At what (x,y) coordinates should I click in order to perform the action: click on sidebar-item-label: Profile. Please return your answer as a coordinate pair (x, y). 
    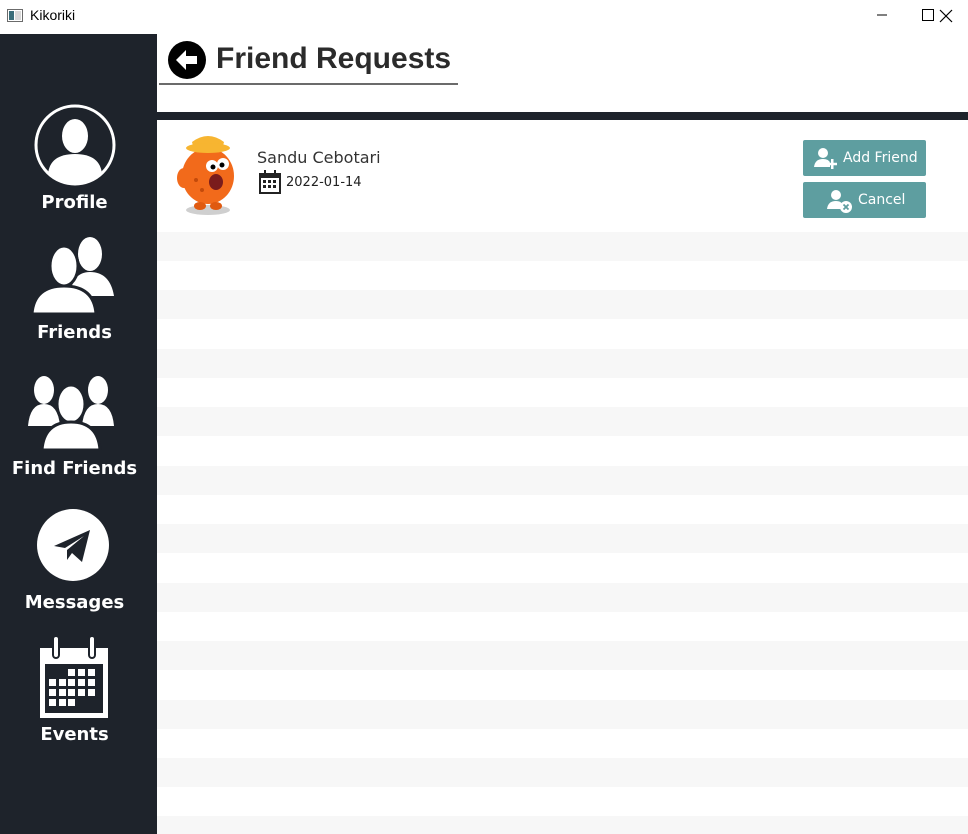
    Looking at the image, I should click on (74, 202).